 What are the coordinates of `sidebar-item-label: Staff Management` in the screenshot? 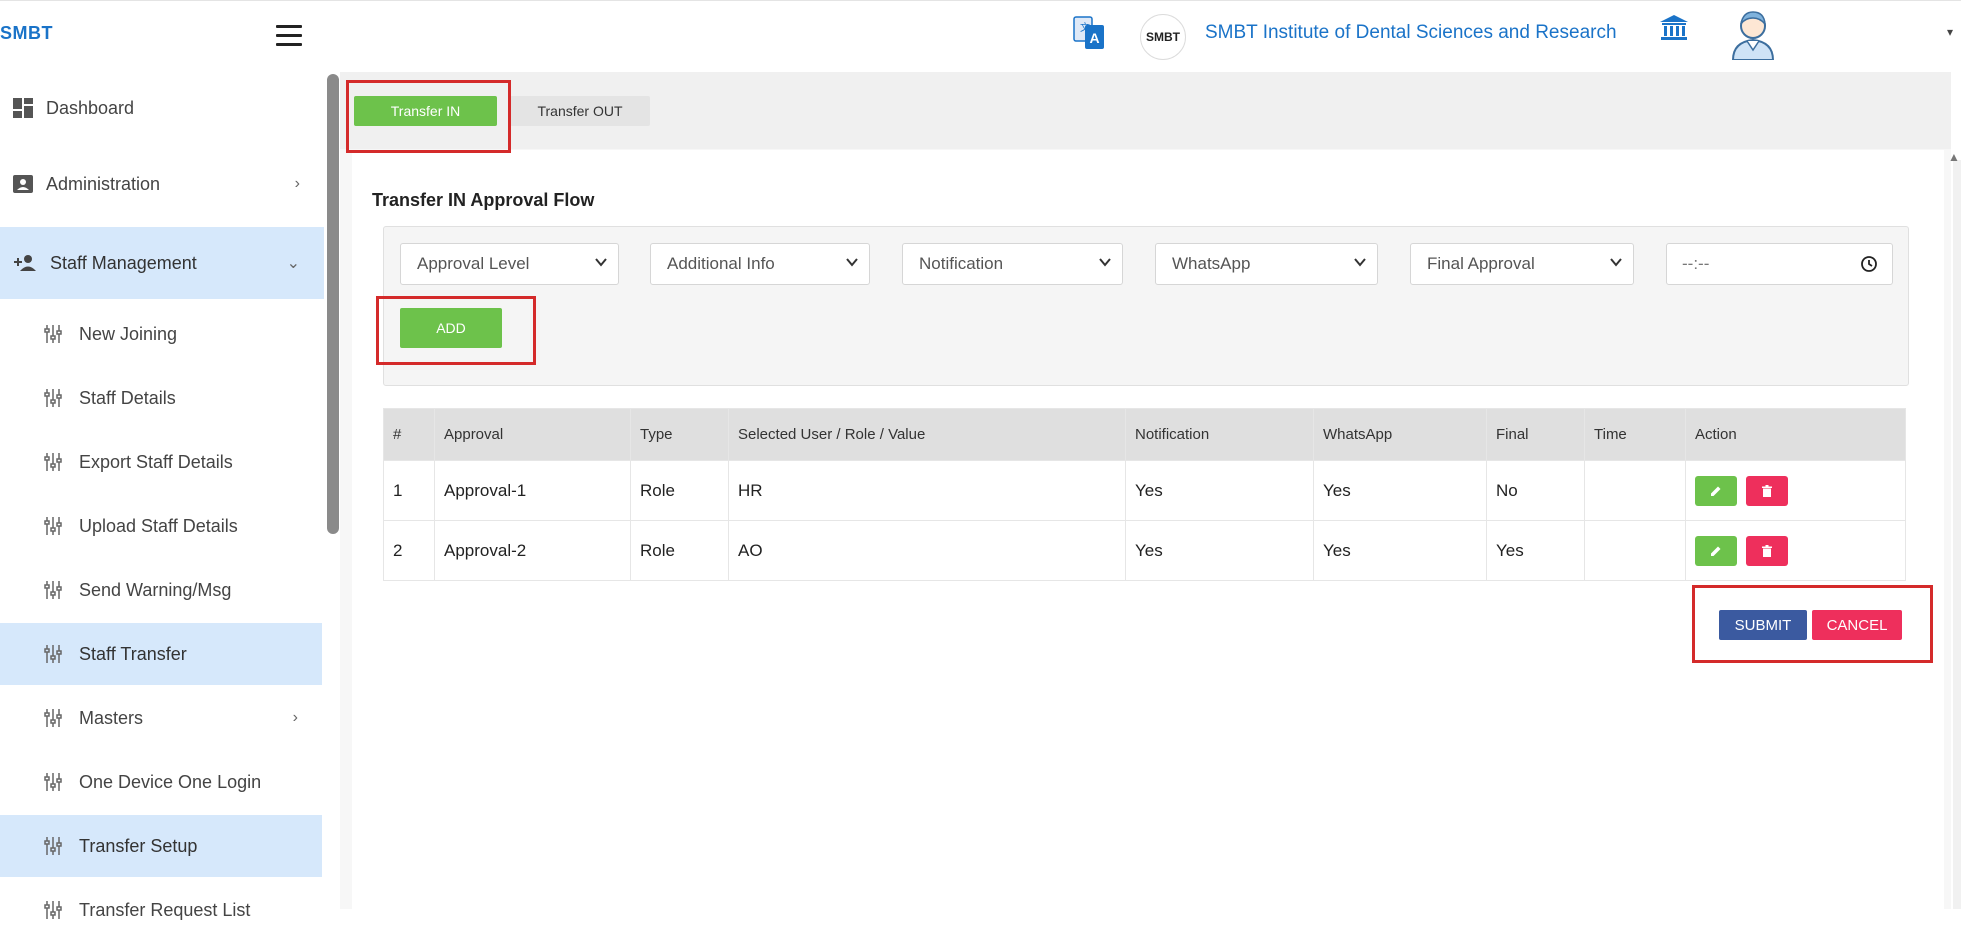 It's located at (123, 262).